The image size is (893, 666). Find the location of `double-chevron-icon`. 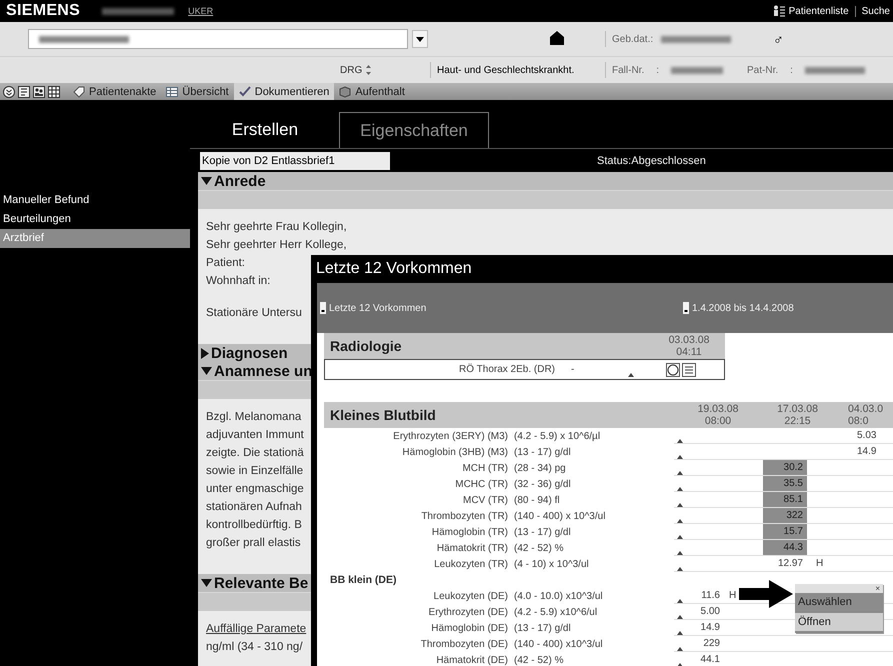

double-chevron-icon is located at coordinates (9, 92).